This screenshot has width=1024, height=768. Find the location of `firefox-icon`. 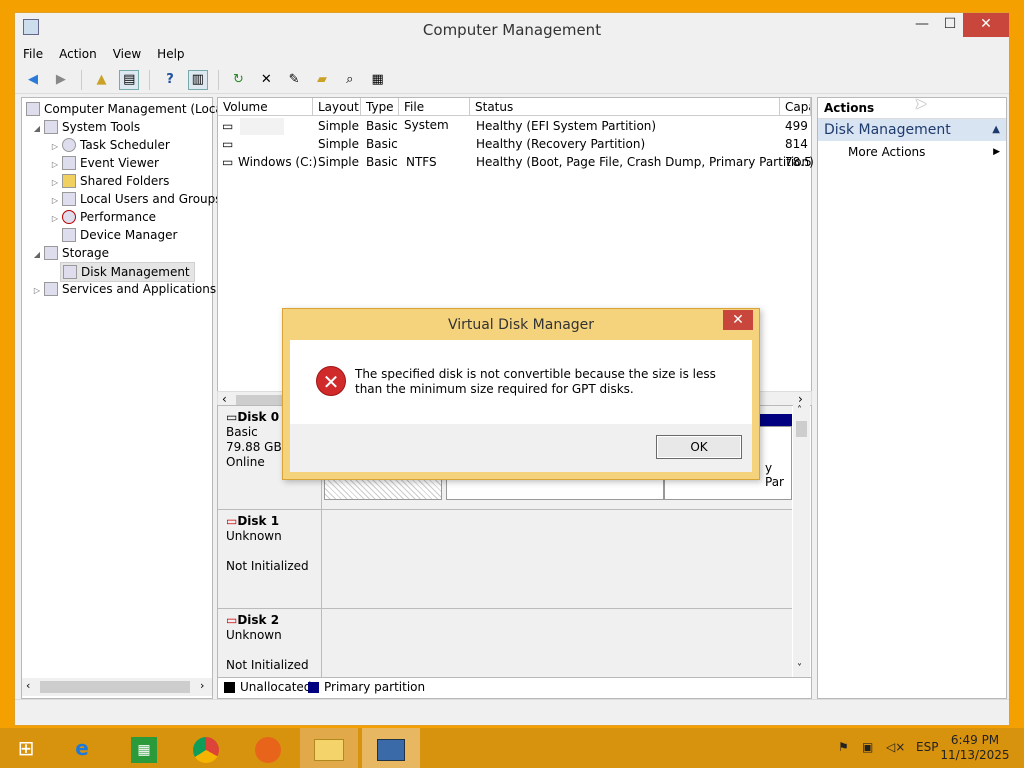

firefox-icon is located at coordinates (268, 748).